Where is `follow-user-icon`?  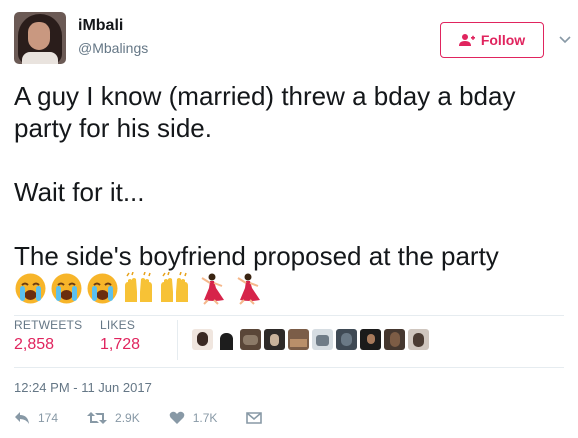 follow-user-icon is located at coordinates (466, 40).